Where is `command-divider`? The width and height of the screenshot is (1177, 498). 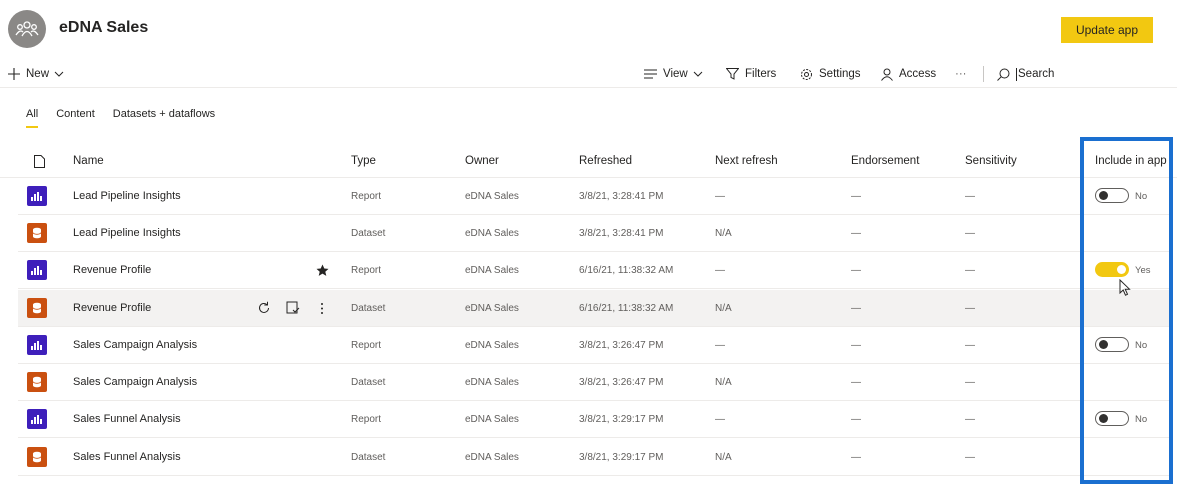 command-divider is located at coordinates (983, 74).